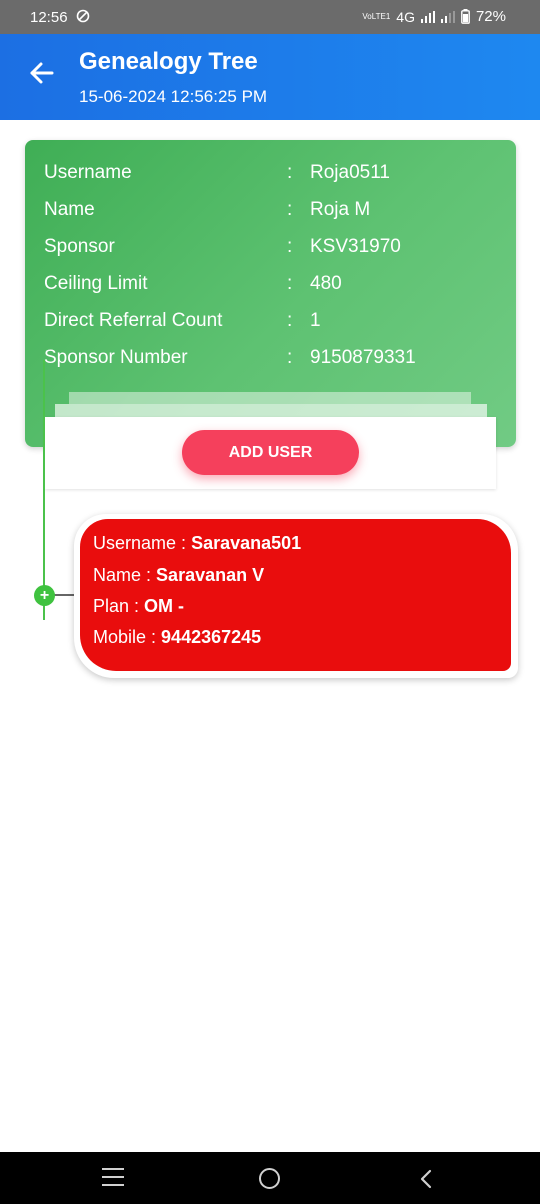 This screenshot has width=540, height=1204. Describe the element at coordinates (340, 209) in the screenshot. I see `info-value: Roja M` at that location.